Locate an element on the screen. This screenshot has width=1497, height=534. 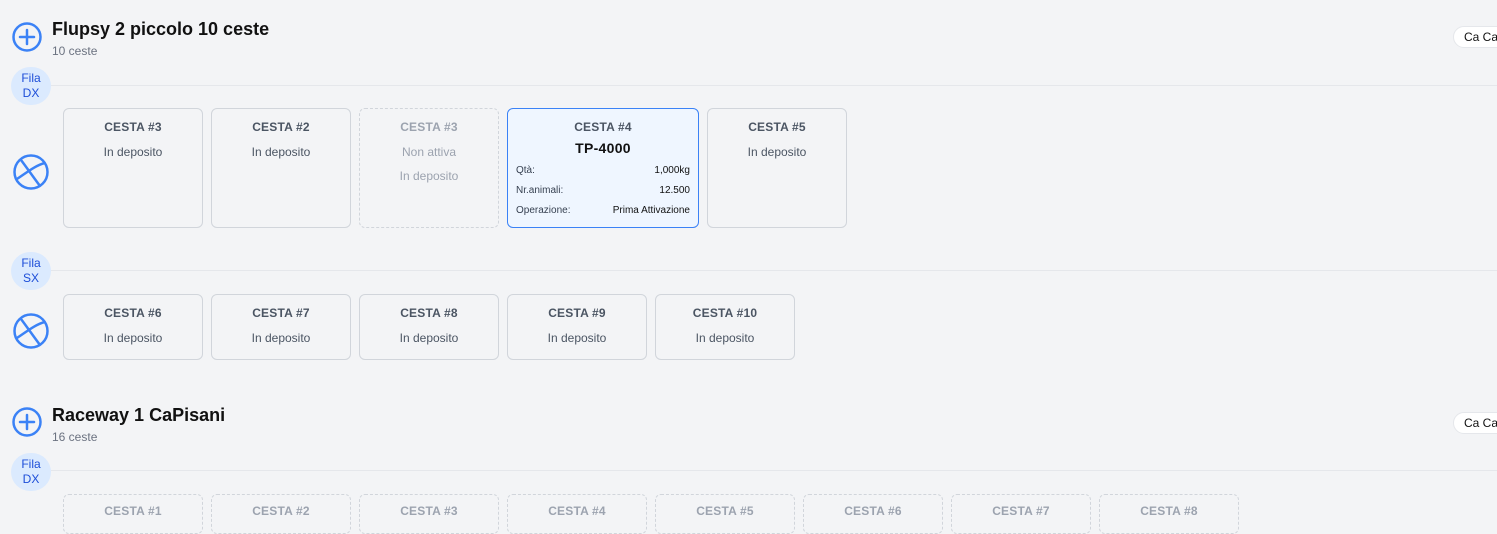
basket-title: CESTA #6 is located at coordinates (133, 313).